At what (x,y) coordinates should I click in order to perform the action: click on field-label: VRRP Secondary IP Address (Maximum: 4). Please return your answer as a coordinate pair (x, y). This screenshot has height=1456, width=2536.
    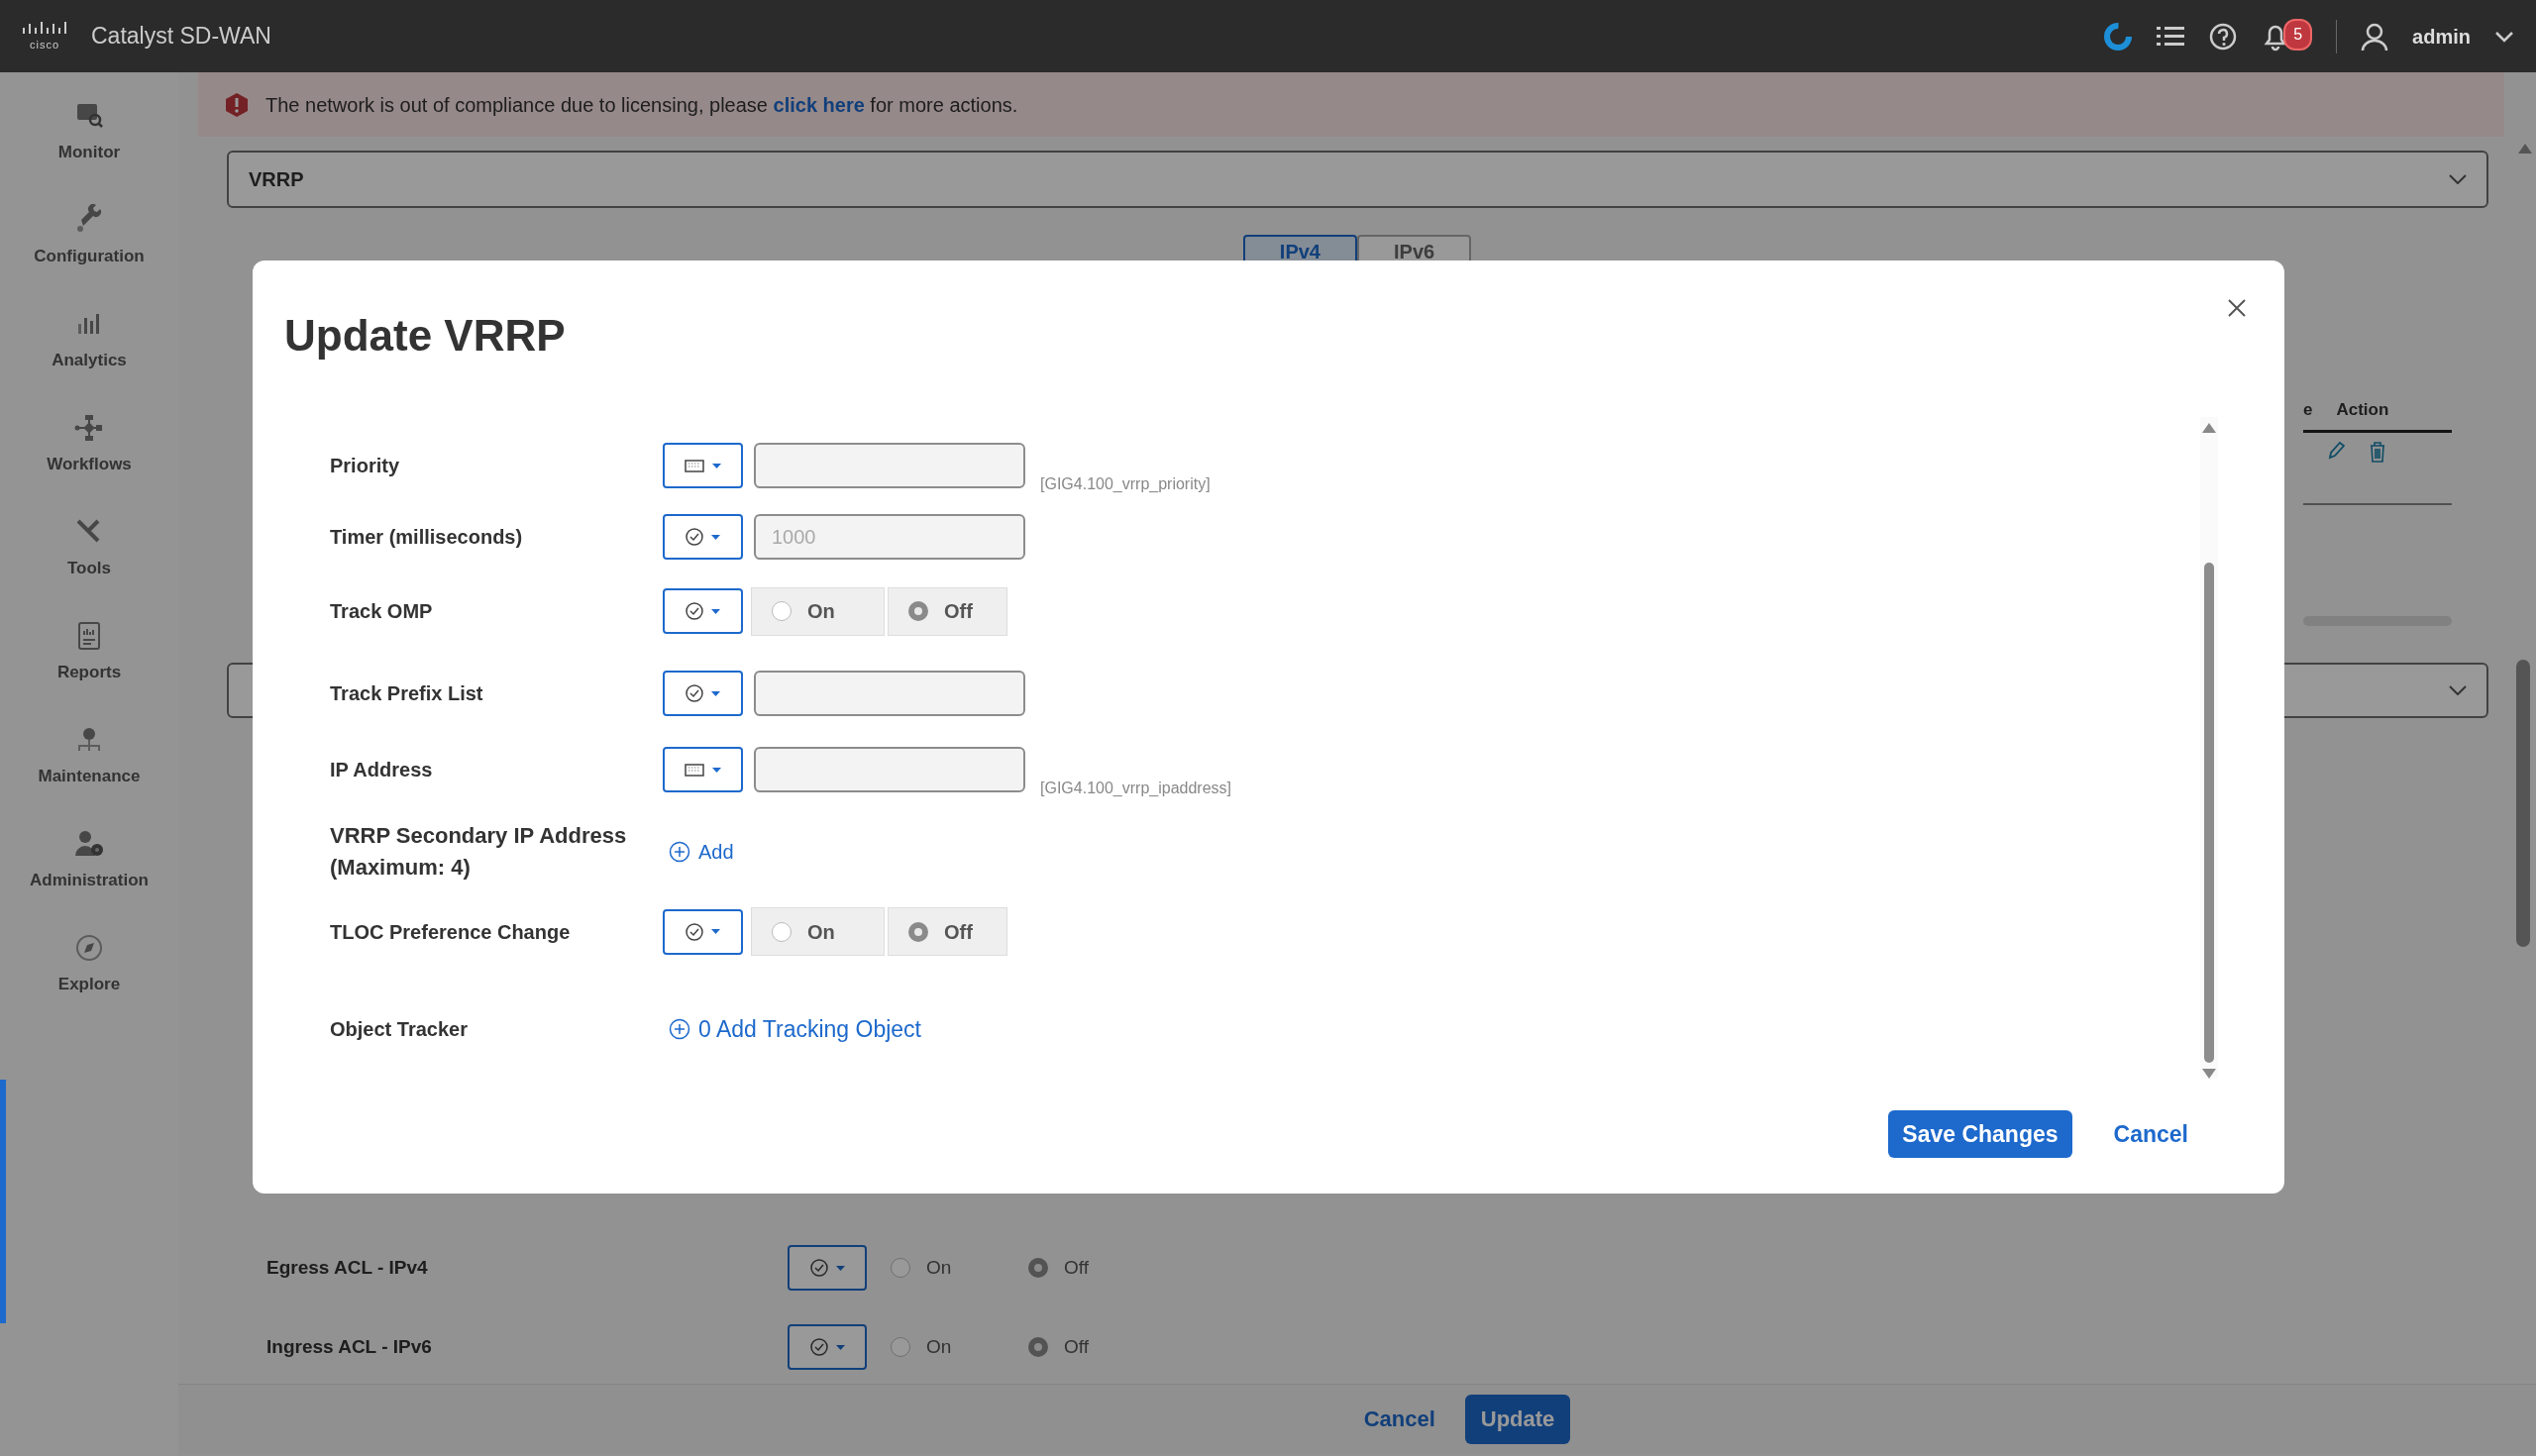
    Looking at the image, I should click on (479, 852).